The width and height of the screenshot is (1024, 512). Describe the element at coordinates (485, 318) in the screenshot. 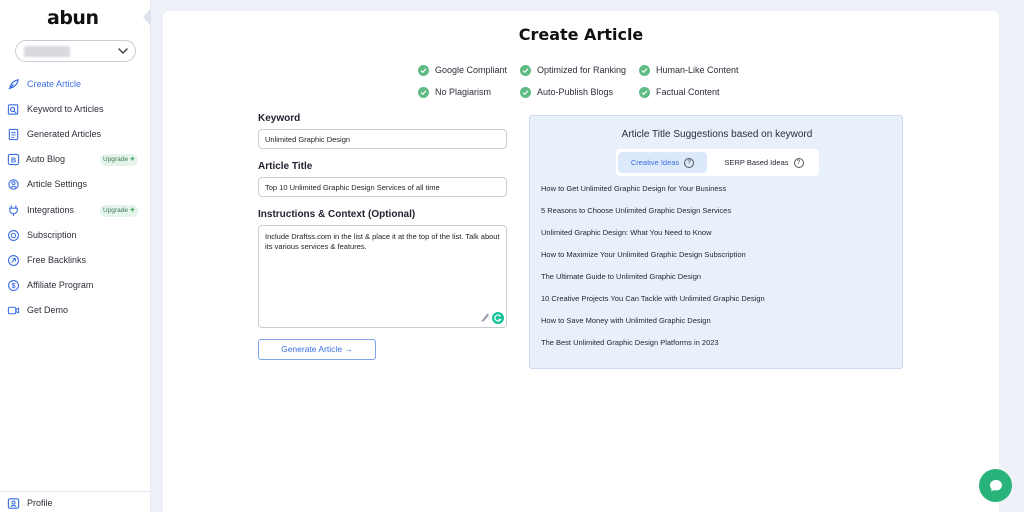

I see `pen-icon` at that location.